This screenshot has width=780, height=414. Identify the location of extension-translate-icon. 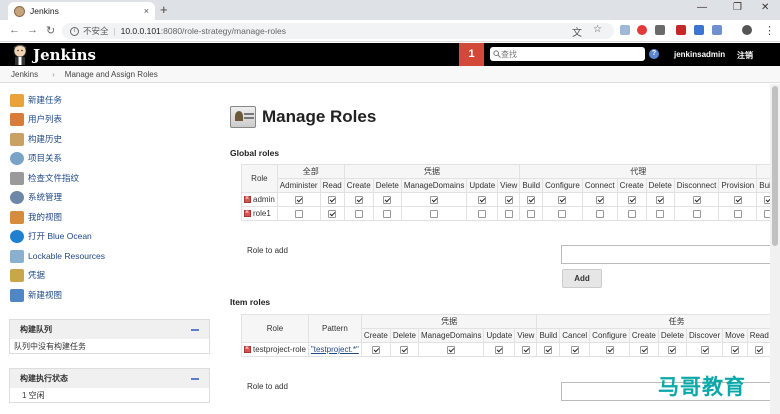
(717, 30).